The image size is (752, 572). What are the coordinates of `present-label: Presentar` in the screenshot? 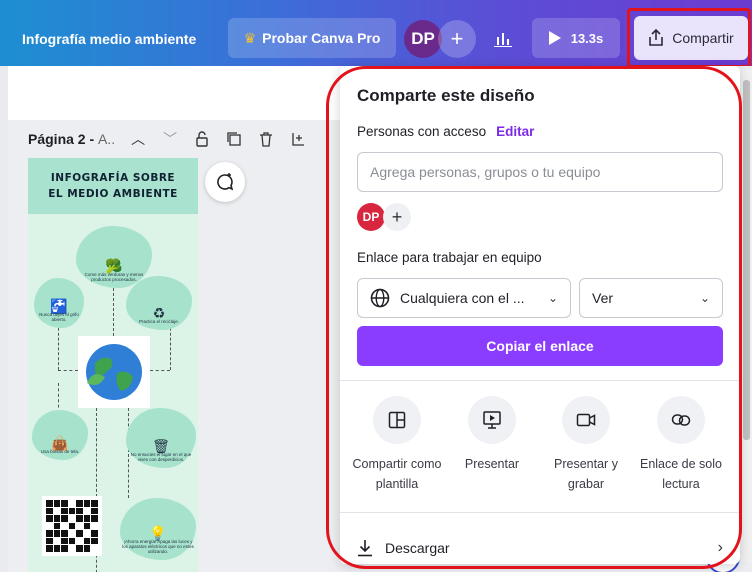 It's located at (492, 464).